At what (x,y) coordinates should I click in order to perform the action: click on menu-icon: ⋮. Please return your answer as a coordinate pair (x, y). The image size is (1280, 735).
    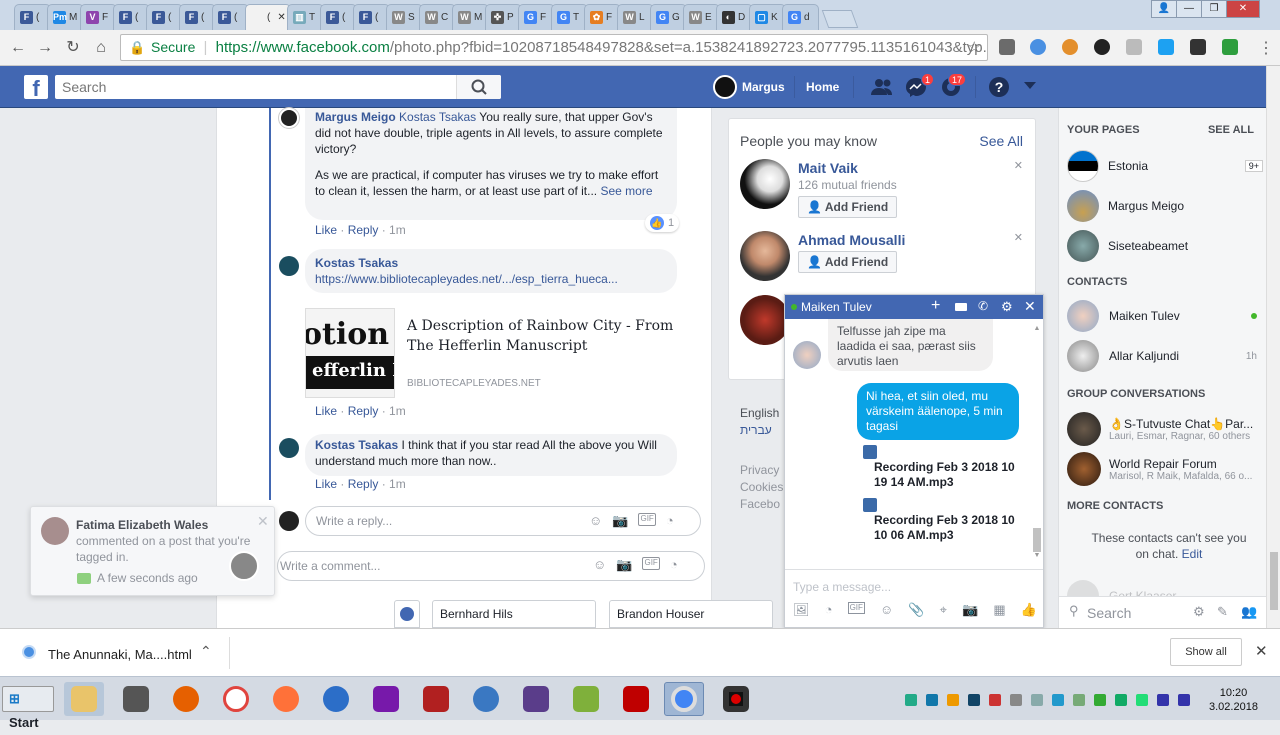
    Looking at the image, I should click on (1266, 48).